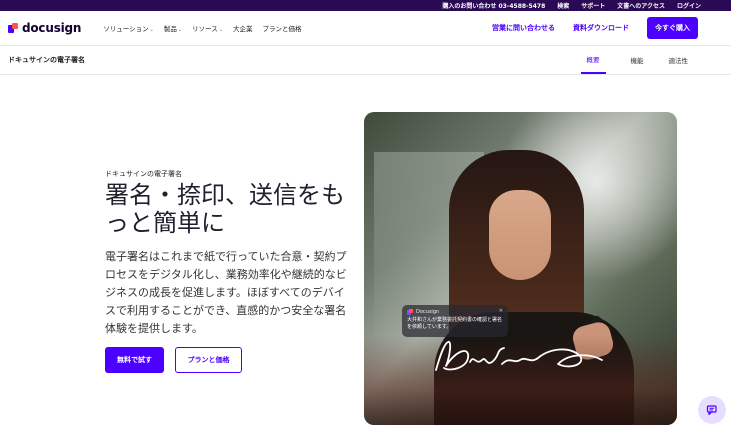 The width and height of the screenshot is (731, 437). I want to click on menu-item-enterprise: 大企業, so click(243, 28).